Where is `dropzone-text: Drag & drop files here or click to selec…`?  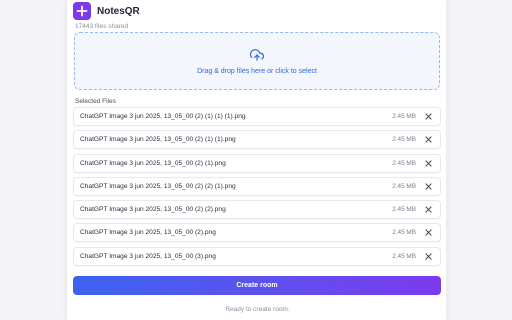 dropzone-text: Drag & drop files here or click to selec… is located at coordinates (257, 71).